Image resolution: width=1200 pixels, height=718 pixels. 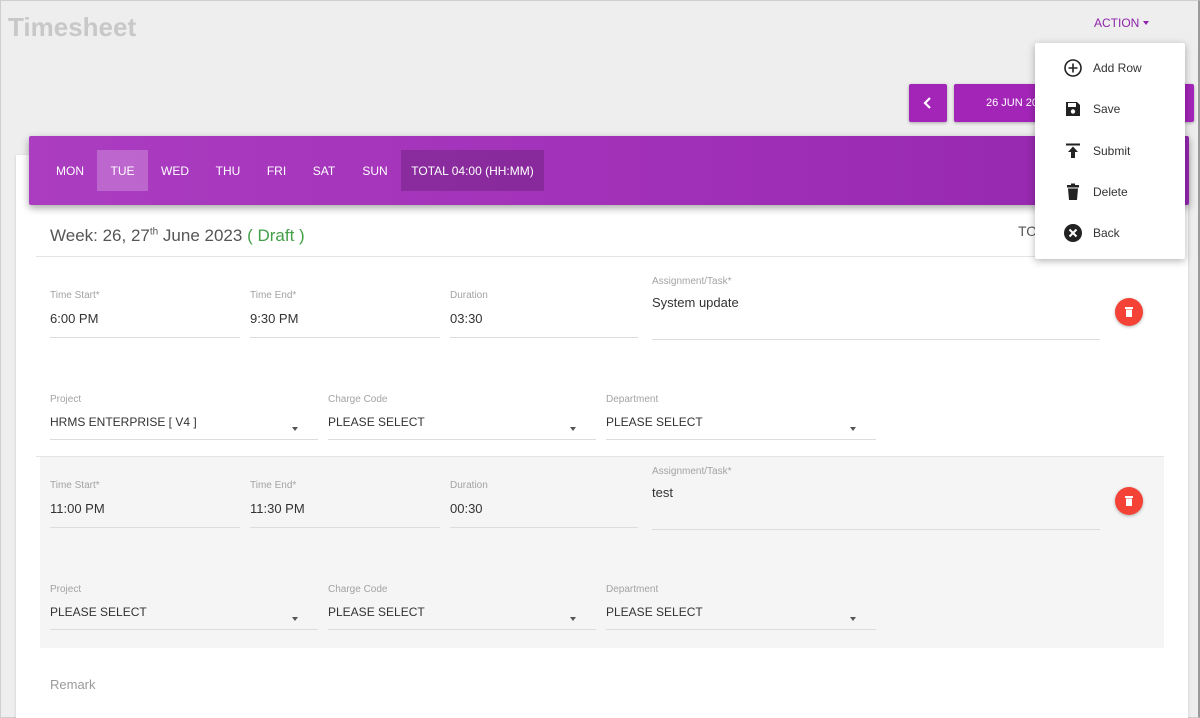 I want to click on menu-item-add-row: Add Row, so click(x=1110, y=68).